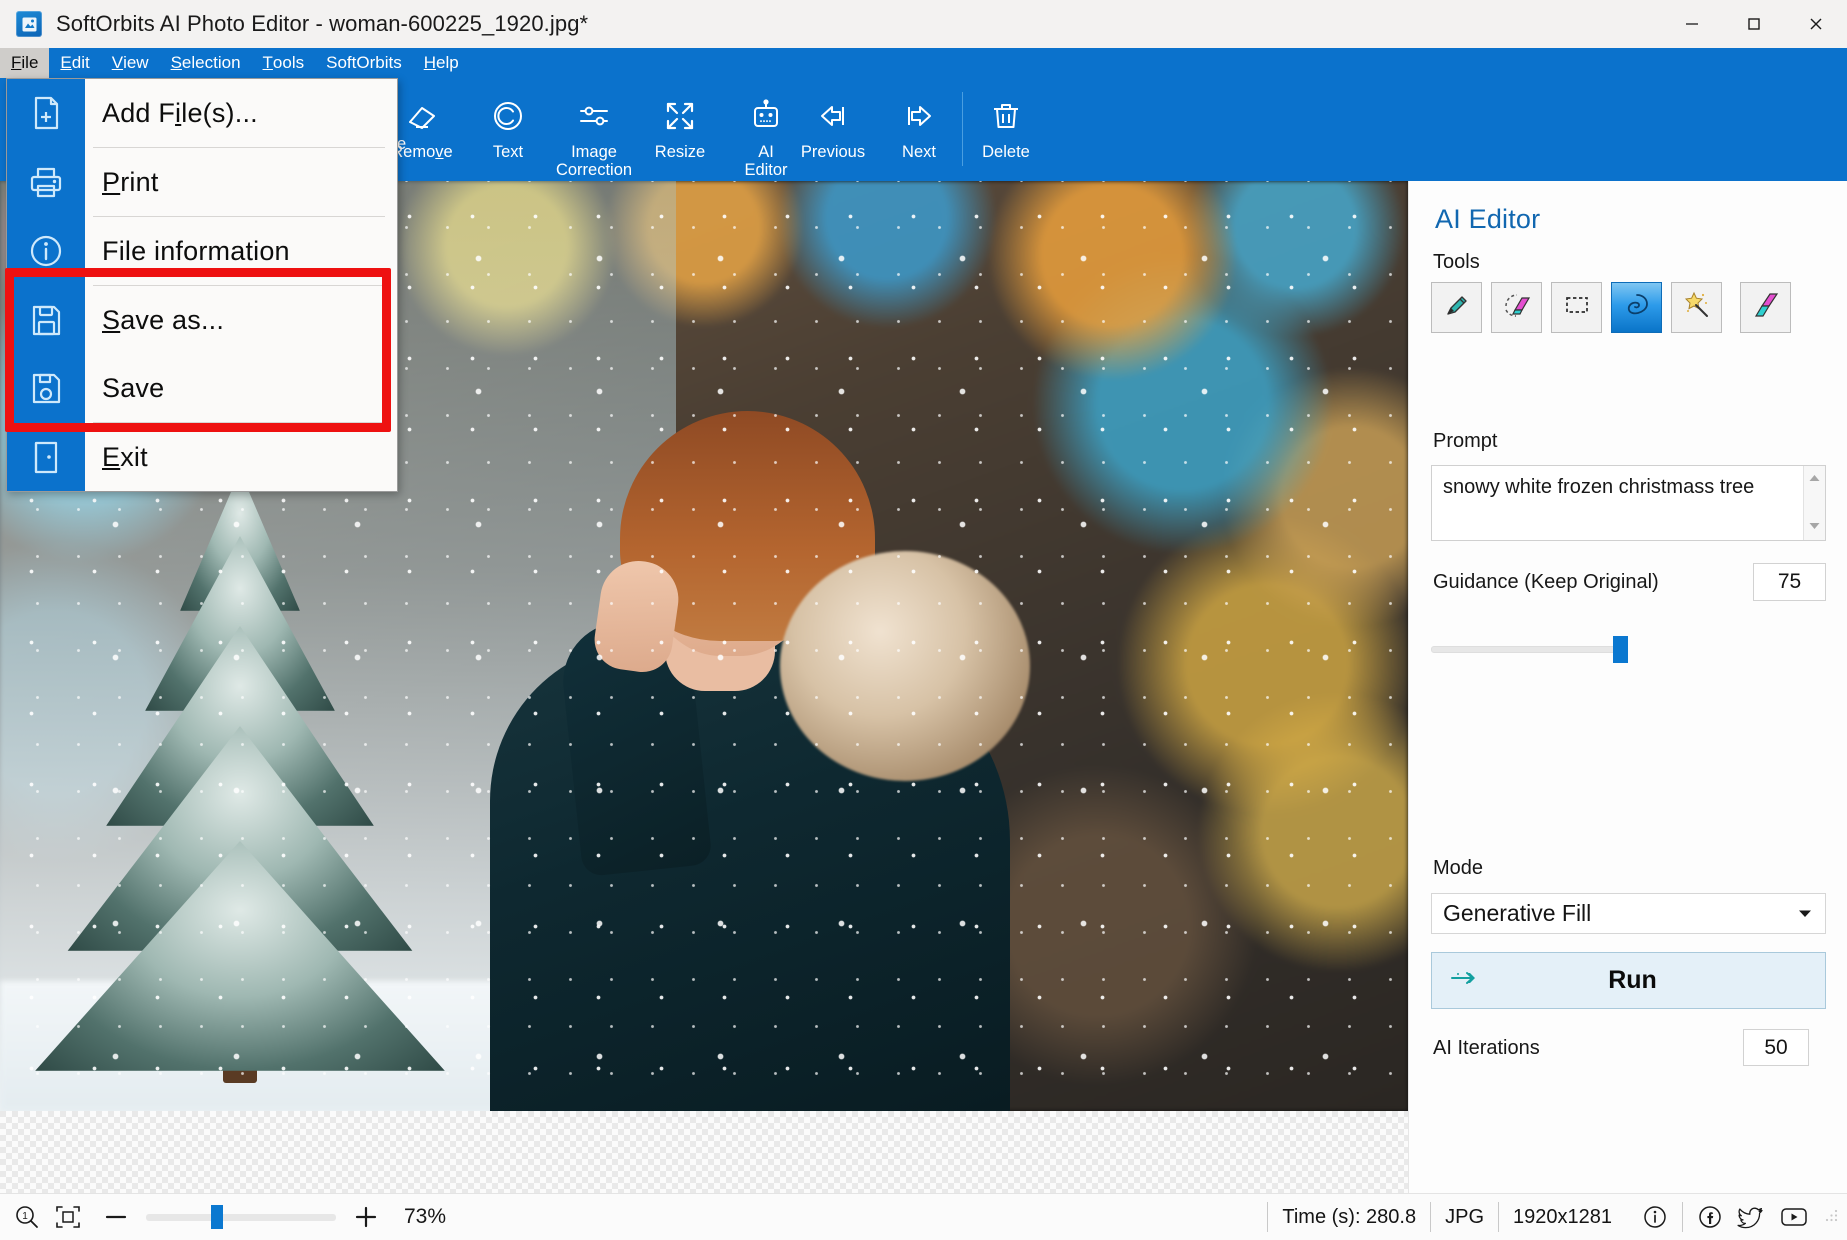 The width and height of the screenshot is (1847, 1240). What do you see at coordinates (1517, 913) in the screenshot?
I see `mode-value: Generative Fill` at bounding box center [1517, 913].